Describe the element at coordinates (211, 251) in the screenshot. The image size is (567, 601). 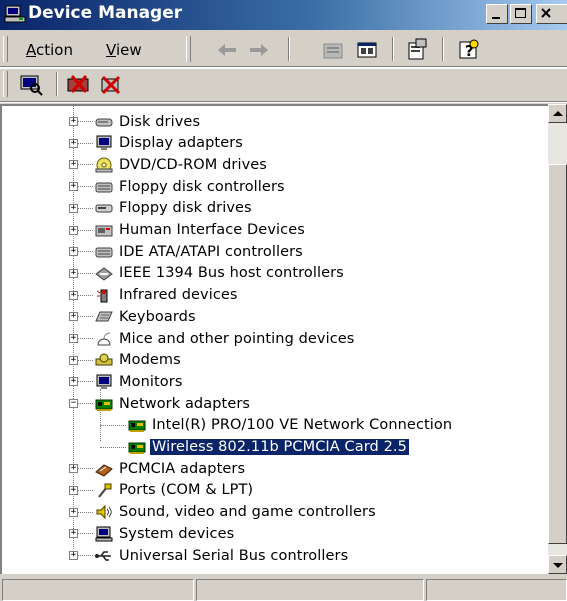
I see `device-label: IDE ATA/ATAPI controllers` at that location.